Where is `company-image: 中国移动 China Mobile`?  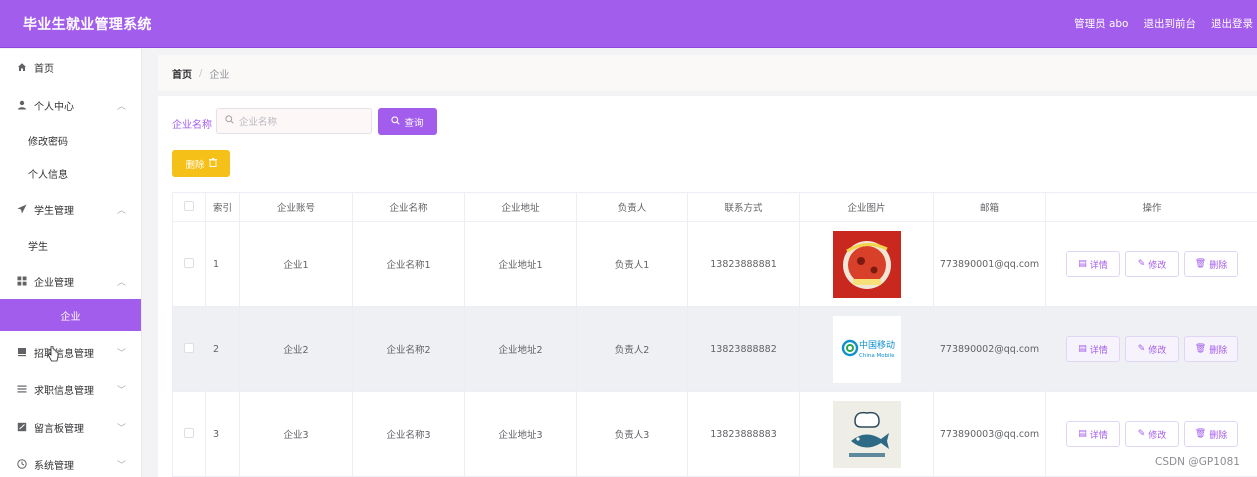
company-image: 中国移动 China Mobile is located at coordinates (866, 349).